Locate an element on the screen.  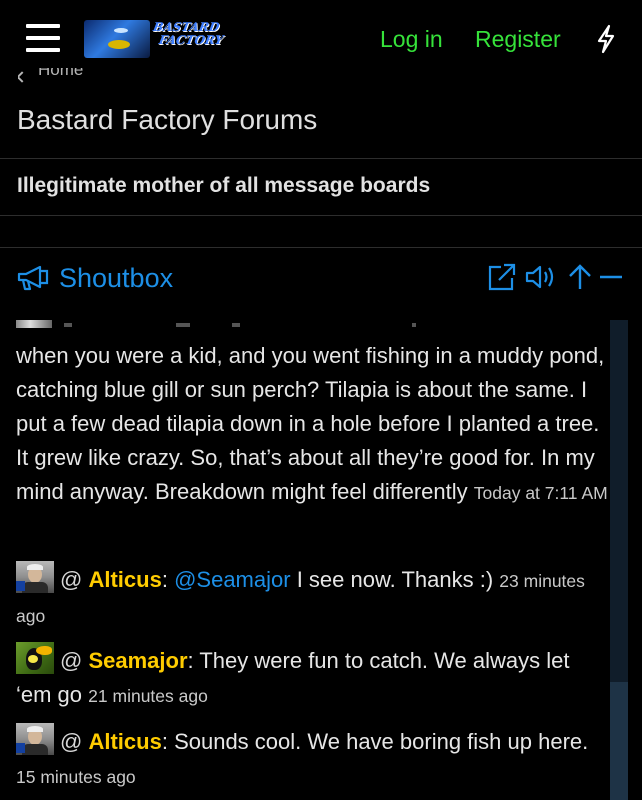
top-bar: BASTARD FACTORY Log in Register is located at coordinates (321, 38).